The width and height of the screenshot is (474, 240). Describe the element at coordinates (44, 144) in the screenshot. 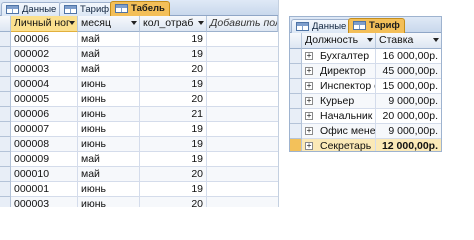

I see `personal-no-cell: 000008` at that location.